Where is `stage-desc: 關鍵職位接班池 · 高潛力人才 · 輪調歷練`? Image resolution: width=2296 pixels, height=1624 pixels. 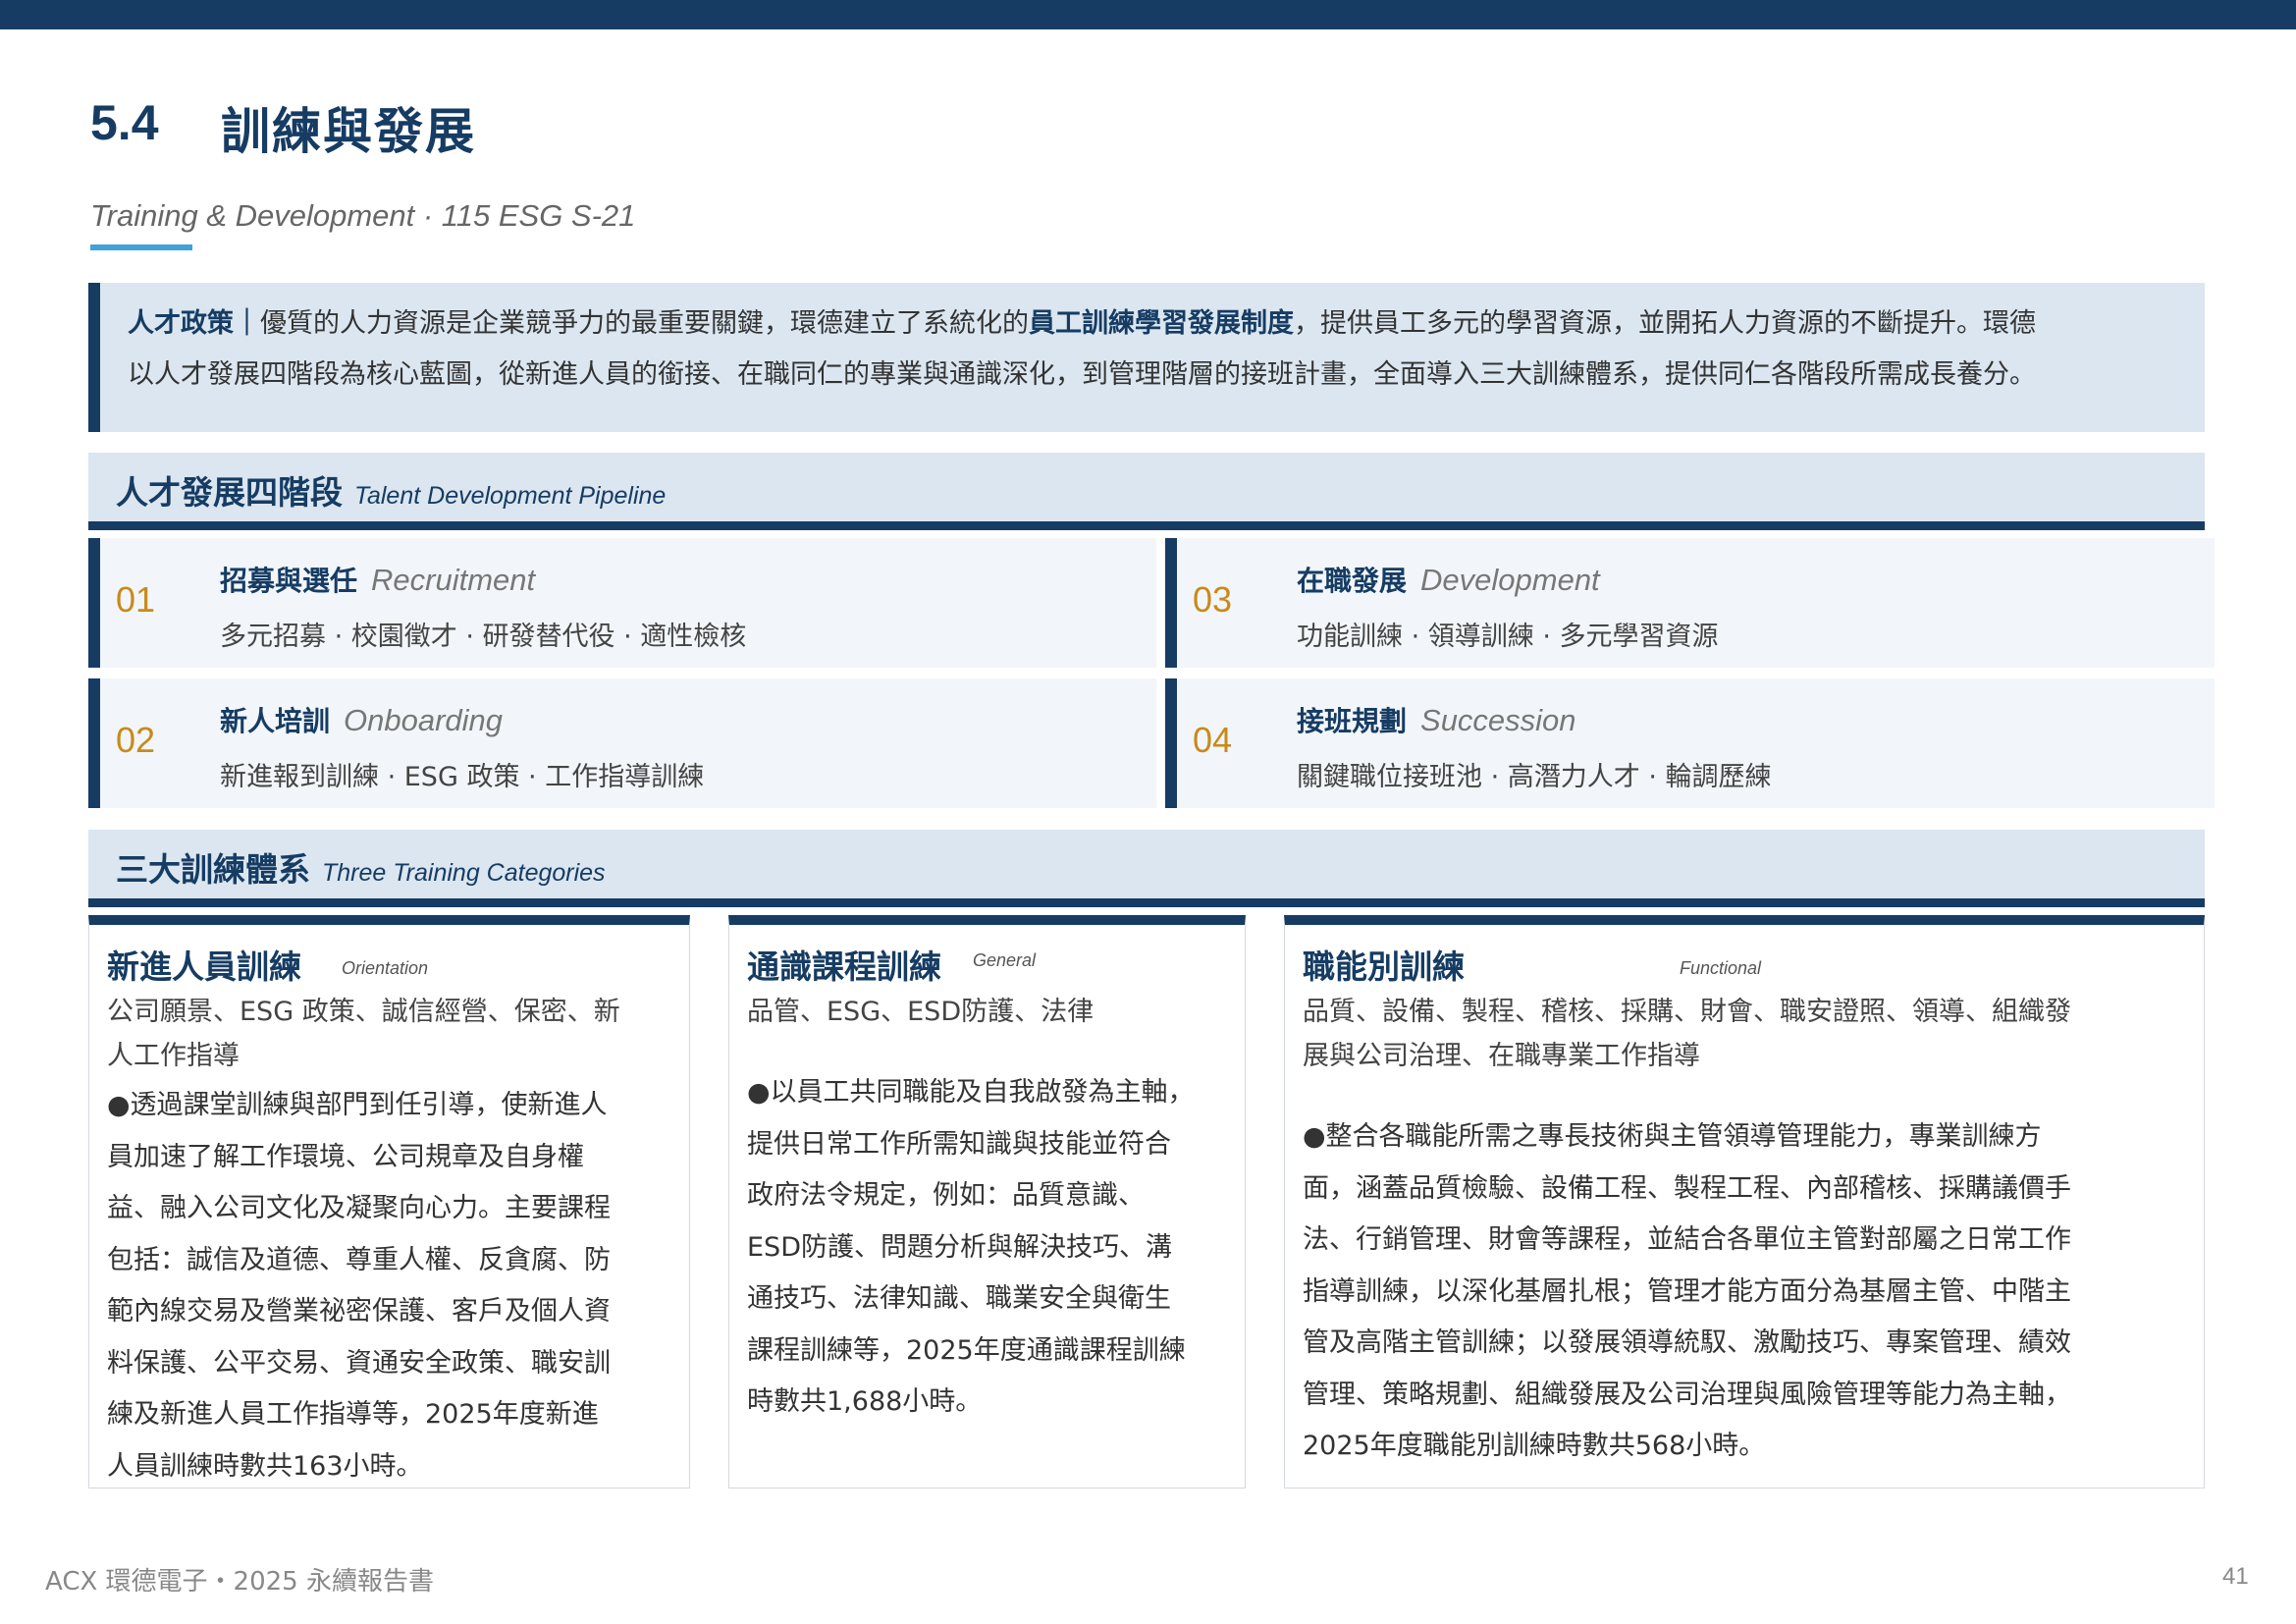
stage-desc: 關鍵職位接班池 · 高潛力人才 · 輪調歷練 is located at coordinates (1534, 777).